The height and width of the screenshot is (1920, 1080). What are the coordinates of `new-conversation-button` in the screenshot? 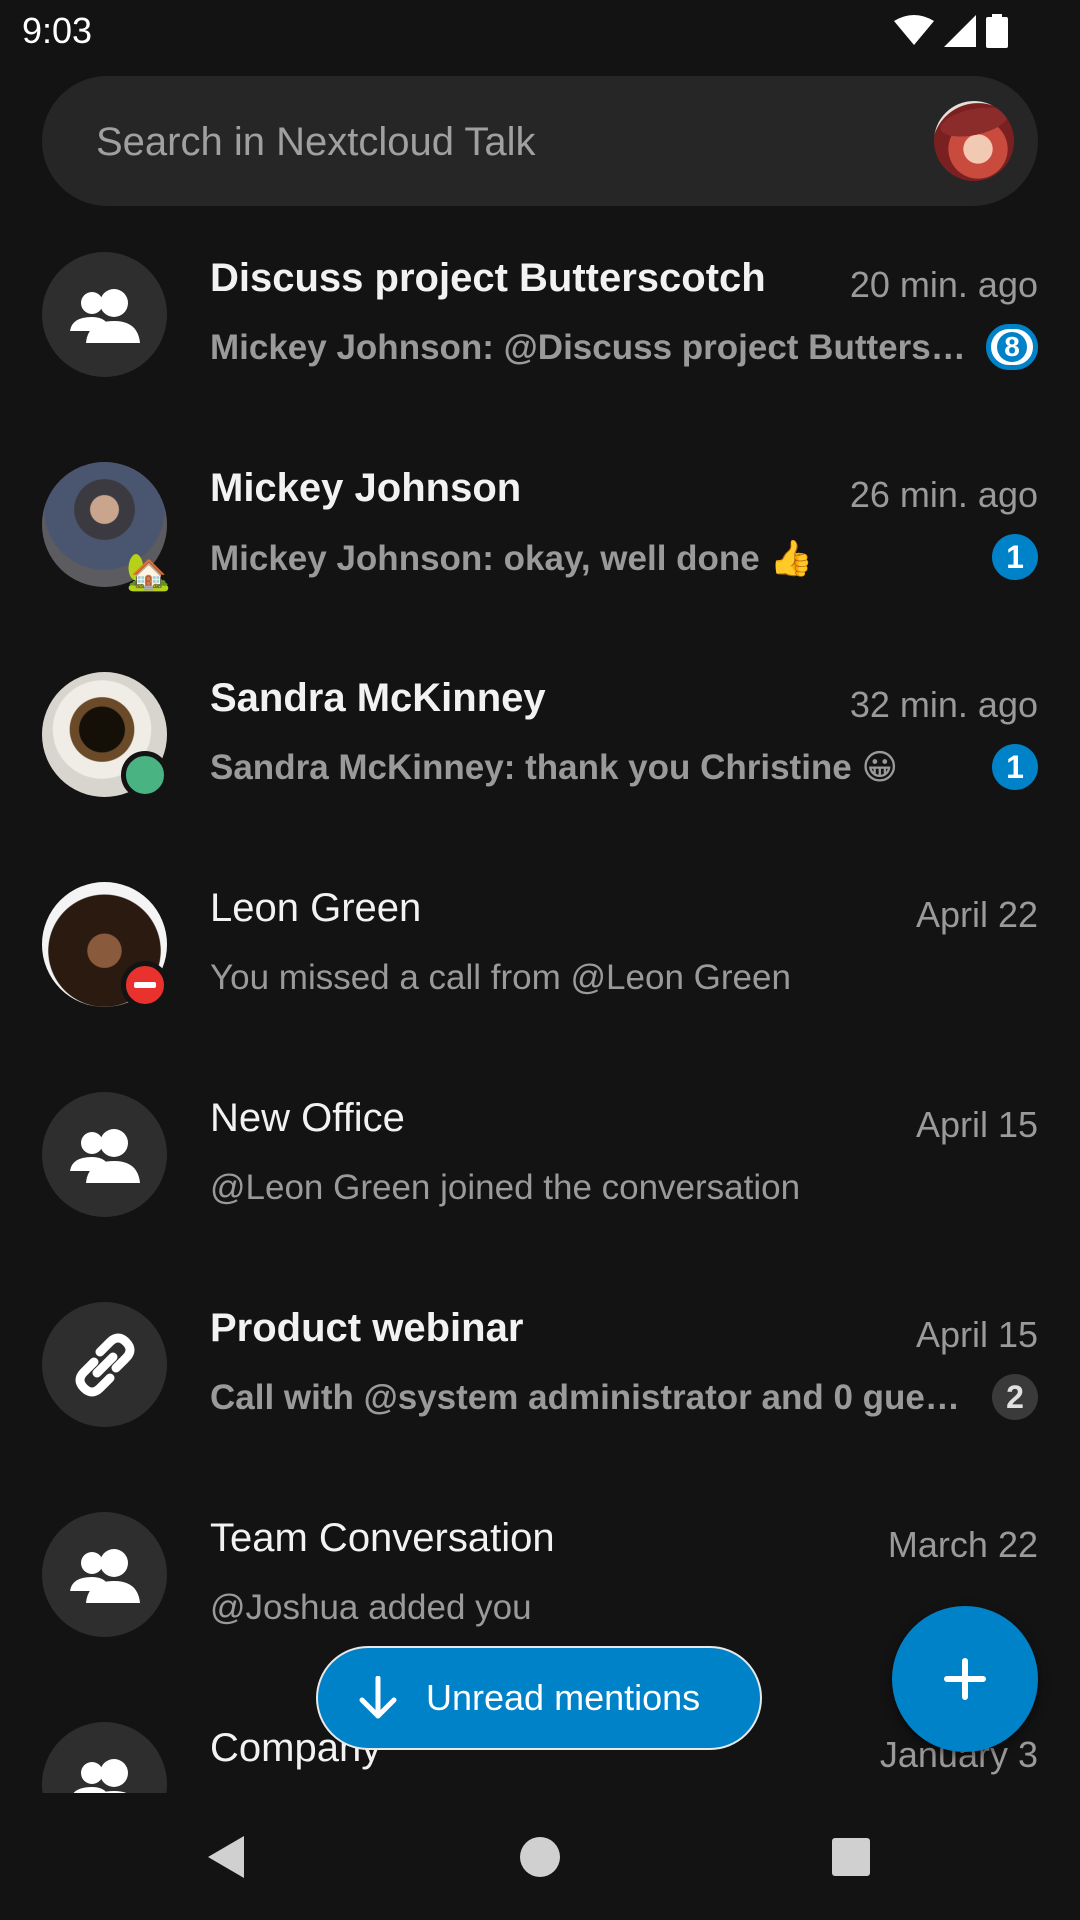 It's located at (965, 1679).